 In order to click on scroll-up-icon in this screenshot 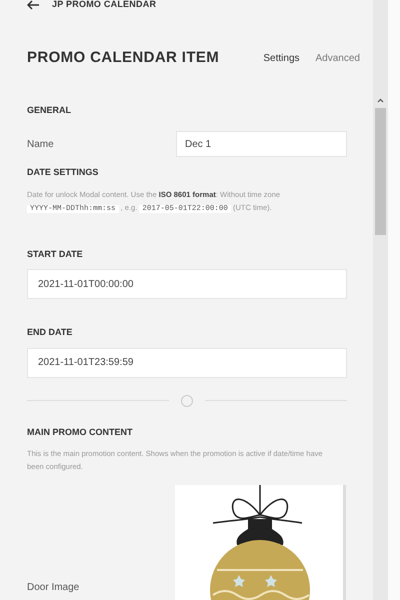, I will do `click(380, 100)`.